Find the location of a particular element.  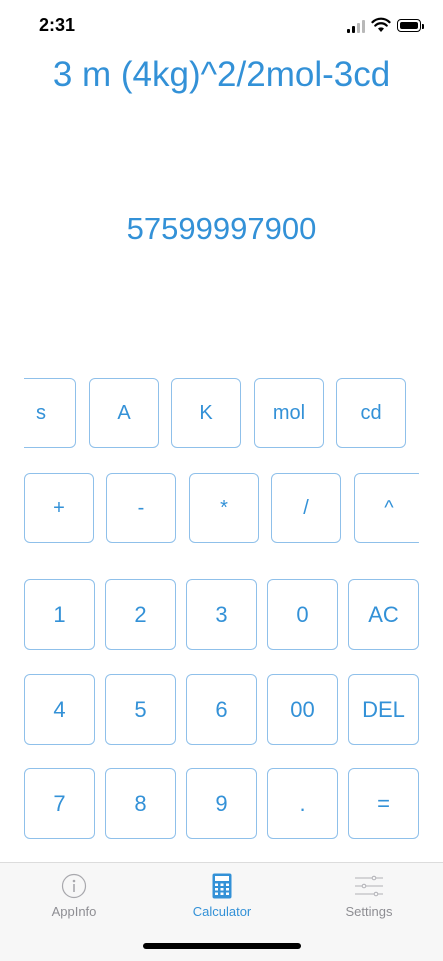

digit-3-key: 3 is located at coordinates (221, 614).